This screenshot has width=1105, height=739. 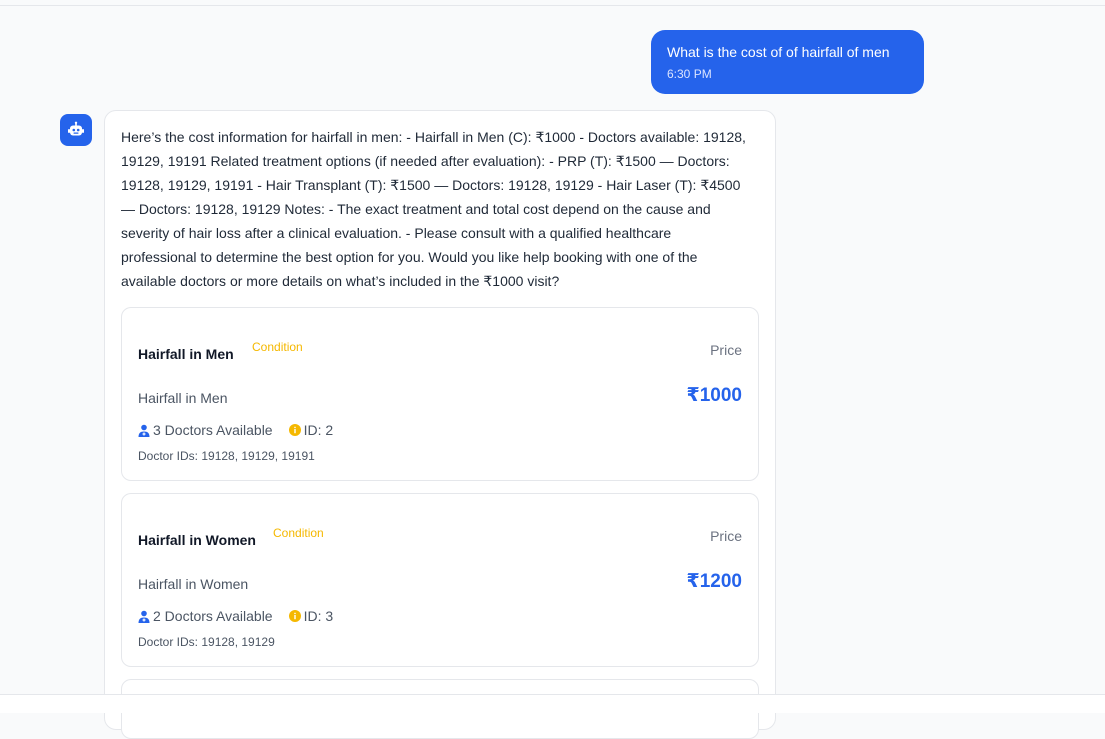 What do you see at coordinates (186, 354) in the screenshot?
I see `card-title: Hairfall in Men` at bounding box center [186, 354].